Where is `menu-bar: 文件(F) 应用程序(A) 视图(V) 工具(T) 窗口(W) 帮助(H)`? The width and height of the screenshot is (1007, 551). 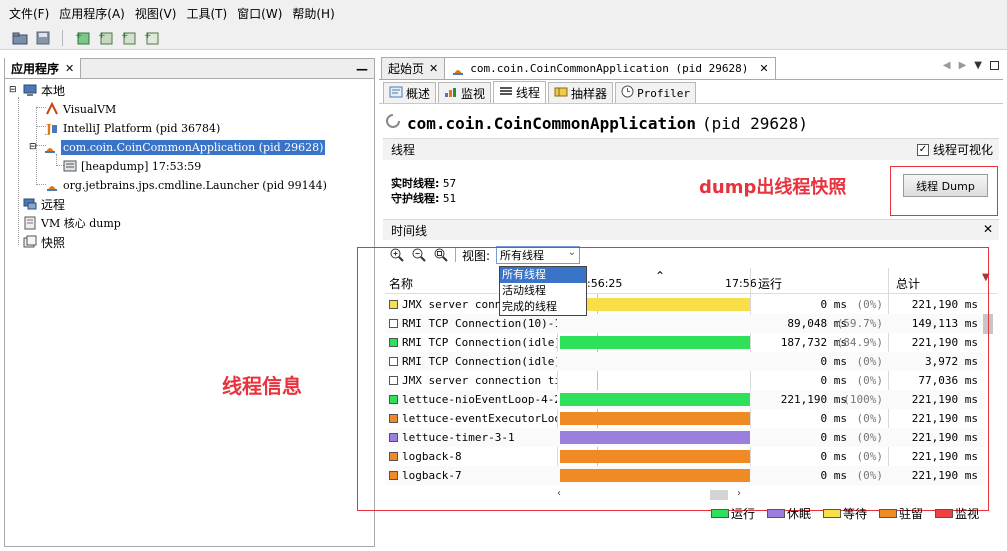 menu-bar: 文件(F) 应用程序(A) 视图(V) 工具(T) 窗口(W) 帮助(H) is located at coordinates (503, 13).